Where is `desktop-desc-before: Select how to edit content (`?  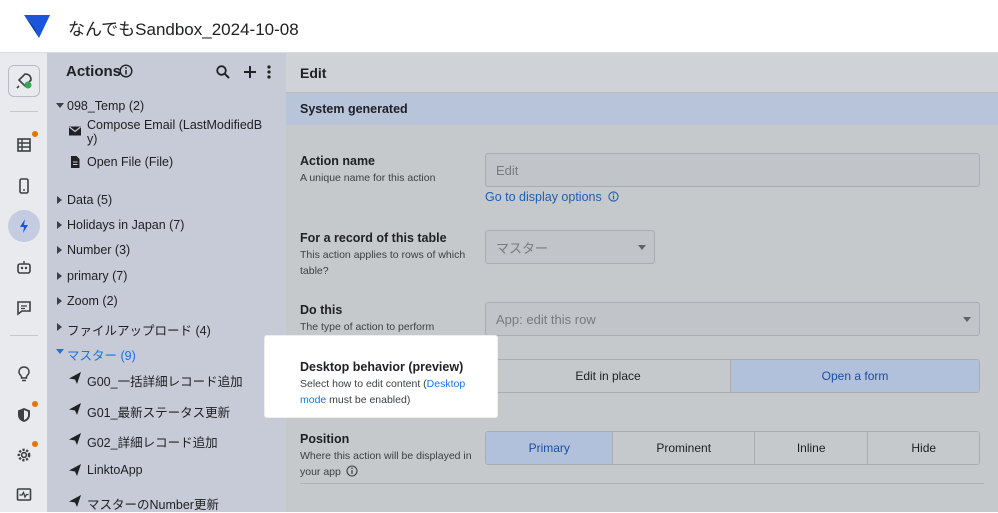 desktop-desc-before: Select how to edit content ( is located at coordinates (363, 384).